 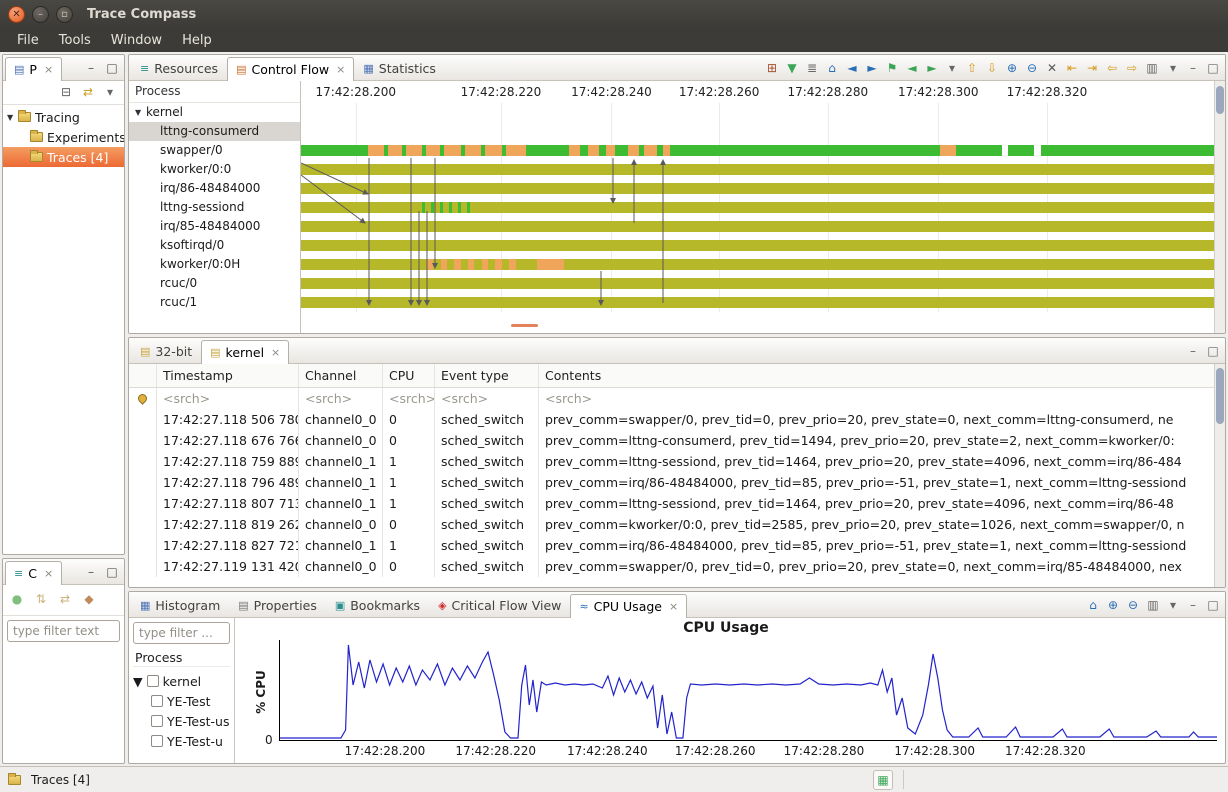 What do you see at coordinates (214, 226) in the screenshot?
I see `process-row-irq-85-48484000: irq/85-48484000` at bounding box center [214, 226].